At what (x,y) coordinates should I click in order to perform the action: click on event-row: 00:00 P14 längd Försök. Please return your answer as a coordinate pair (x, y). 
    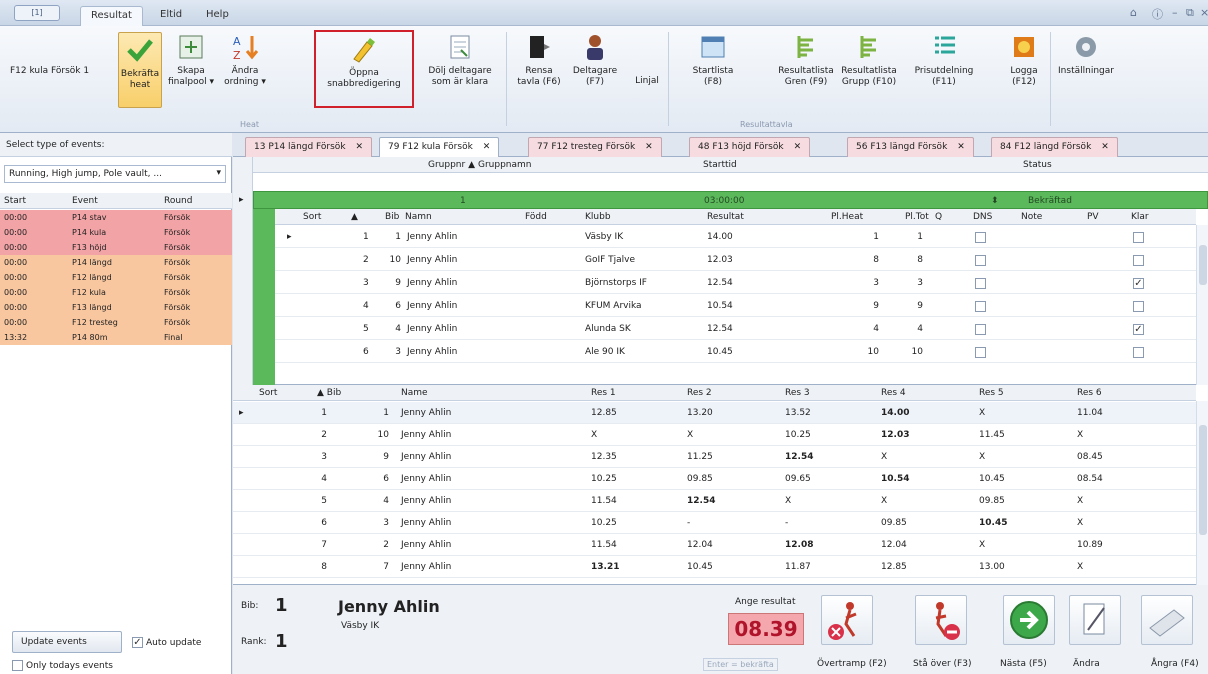
    Looking at the image, I should click on (116, 262).